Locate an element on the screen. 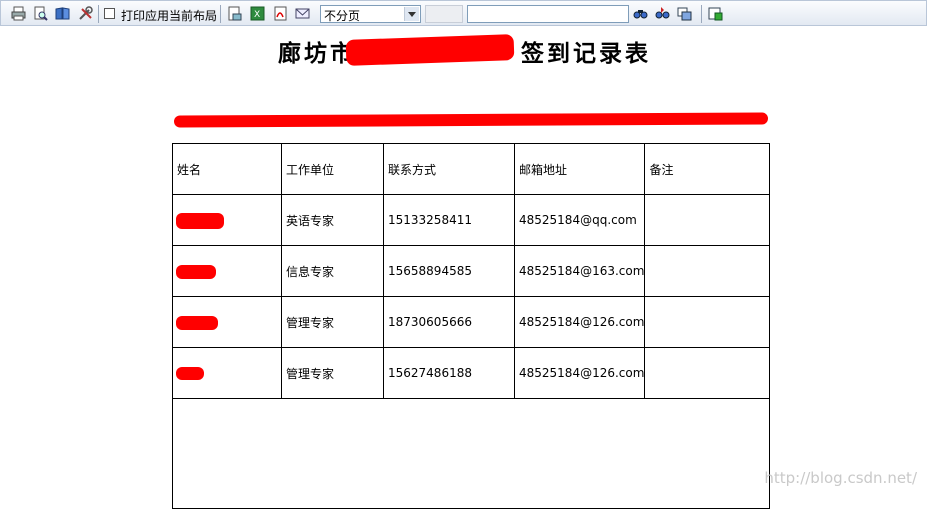 This screenshot has height=509, width=929. print-layout-label: 打印应用当前布局 is located at coordinates (169, 16).